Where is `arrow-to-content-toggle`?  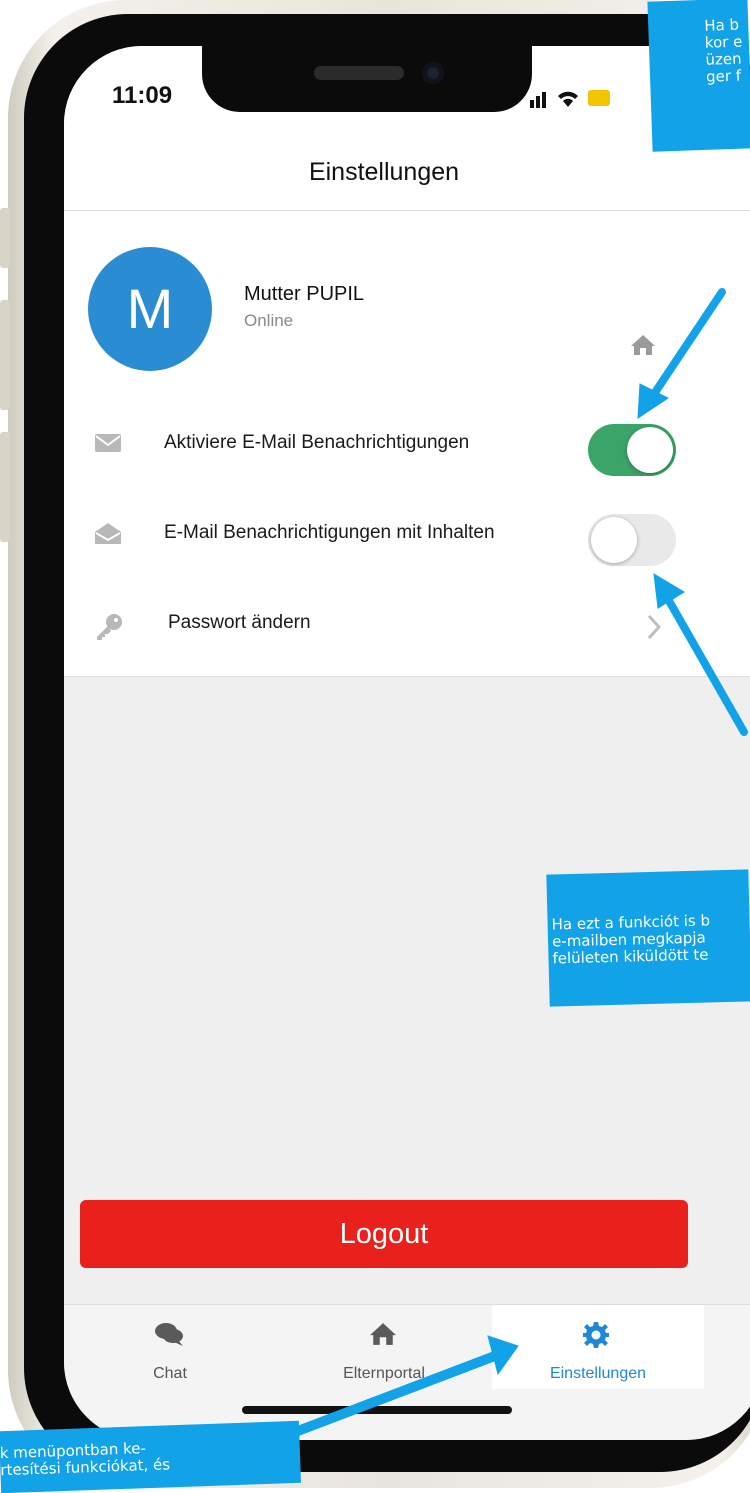
arrow-to-content-toggle is located at coordinates (704, 662).